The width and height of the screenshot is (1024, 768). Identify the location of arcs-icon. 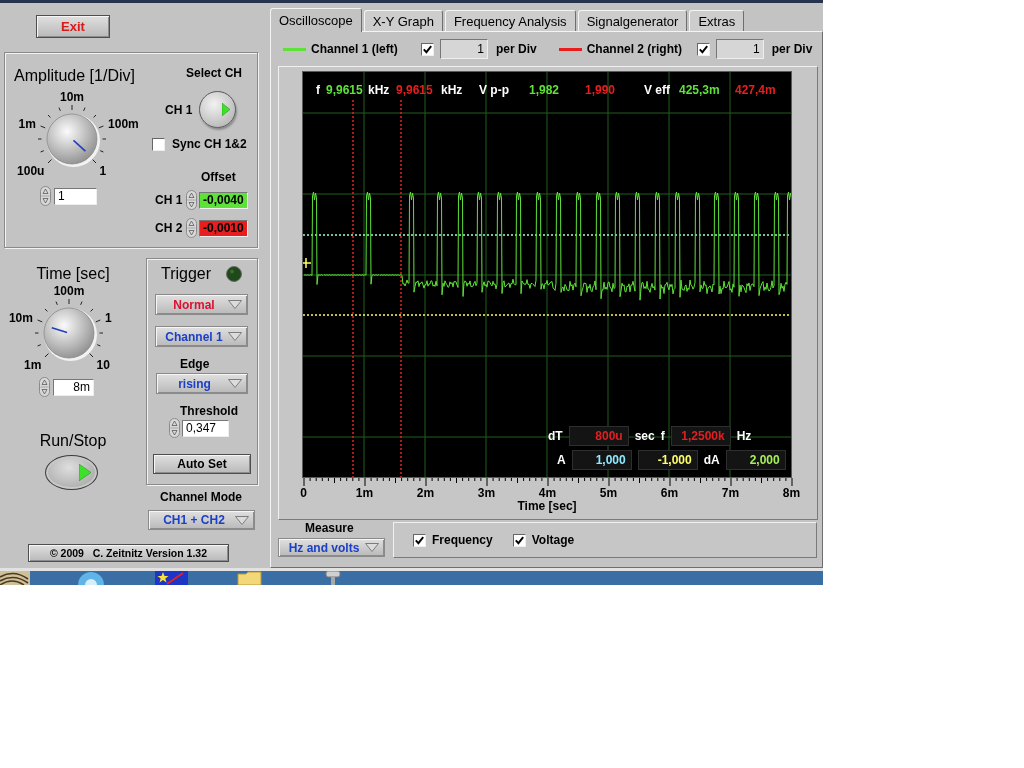
(15, 578).